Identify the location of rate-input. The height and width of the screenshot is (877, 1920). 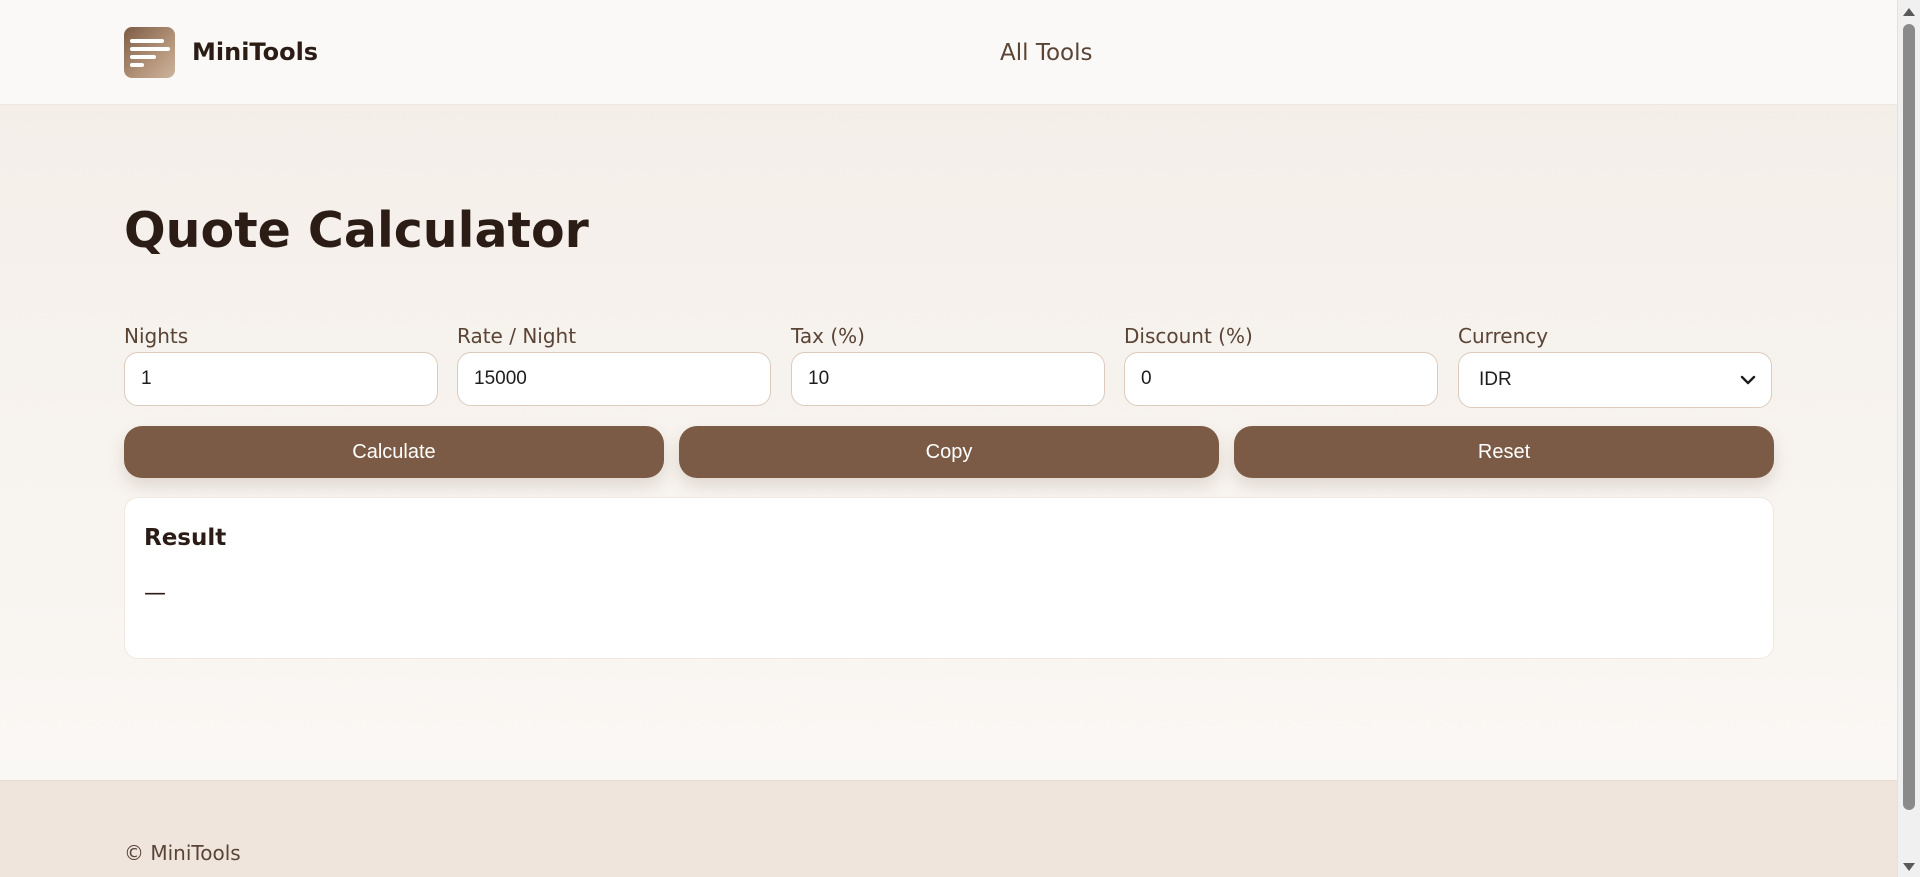
(614, 379).